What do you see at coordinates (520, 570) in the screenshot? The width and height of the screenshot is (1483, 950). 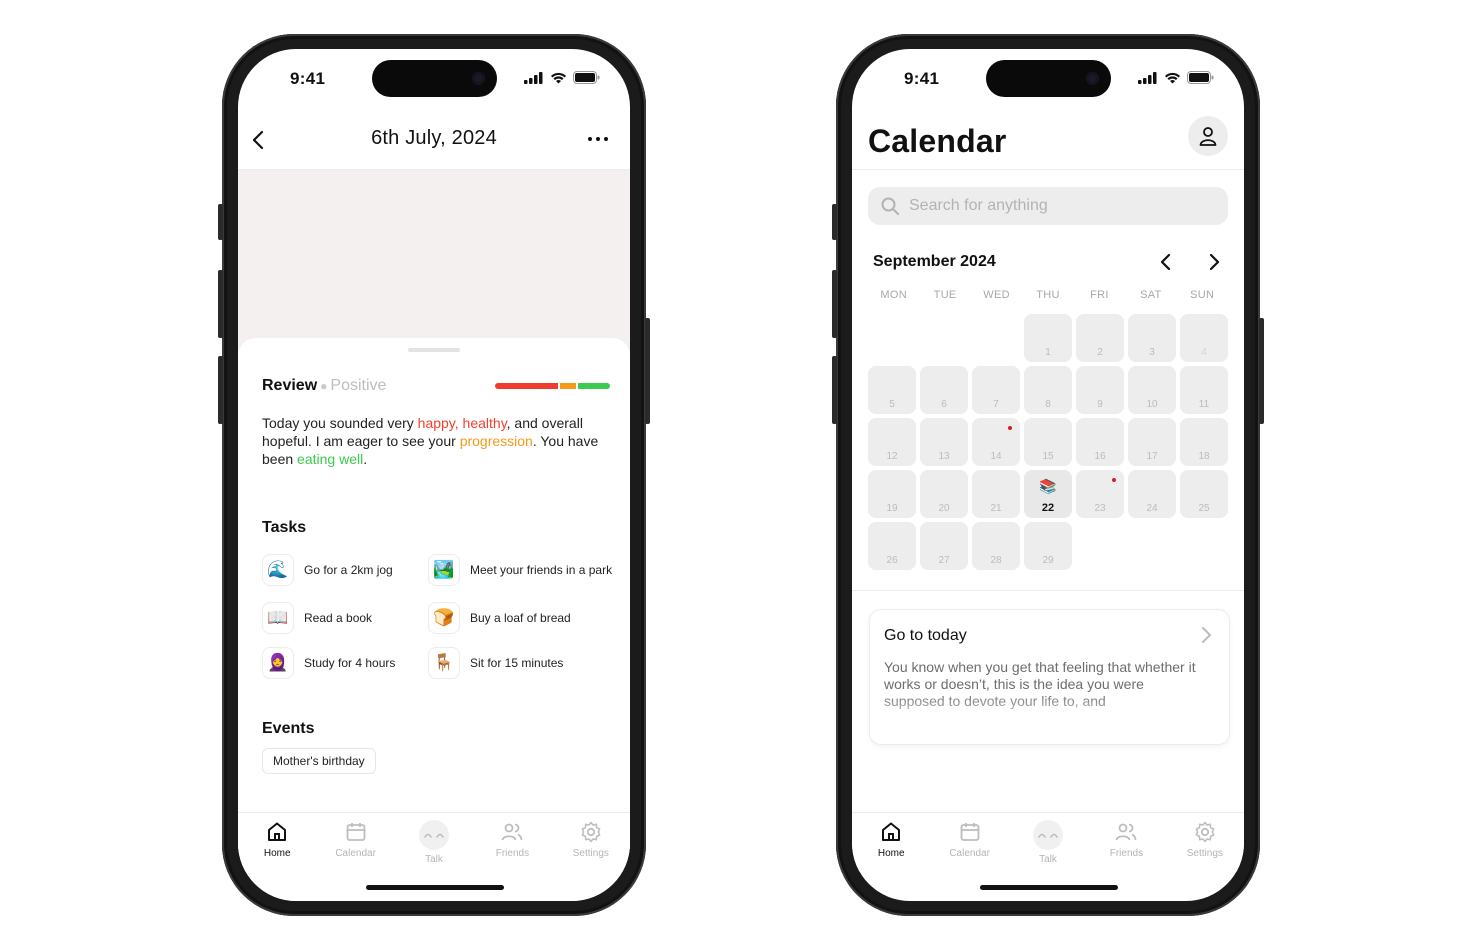 I see `task-item: 🏞️ Meet your friends in a park` at bounding box center [520, 570].